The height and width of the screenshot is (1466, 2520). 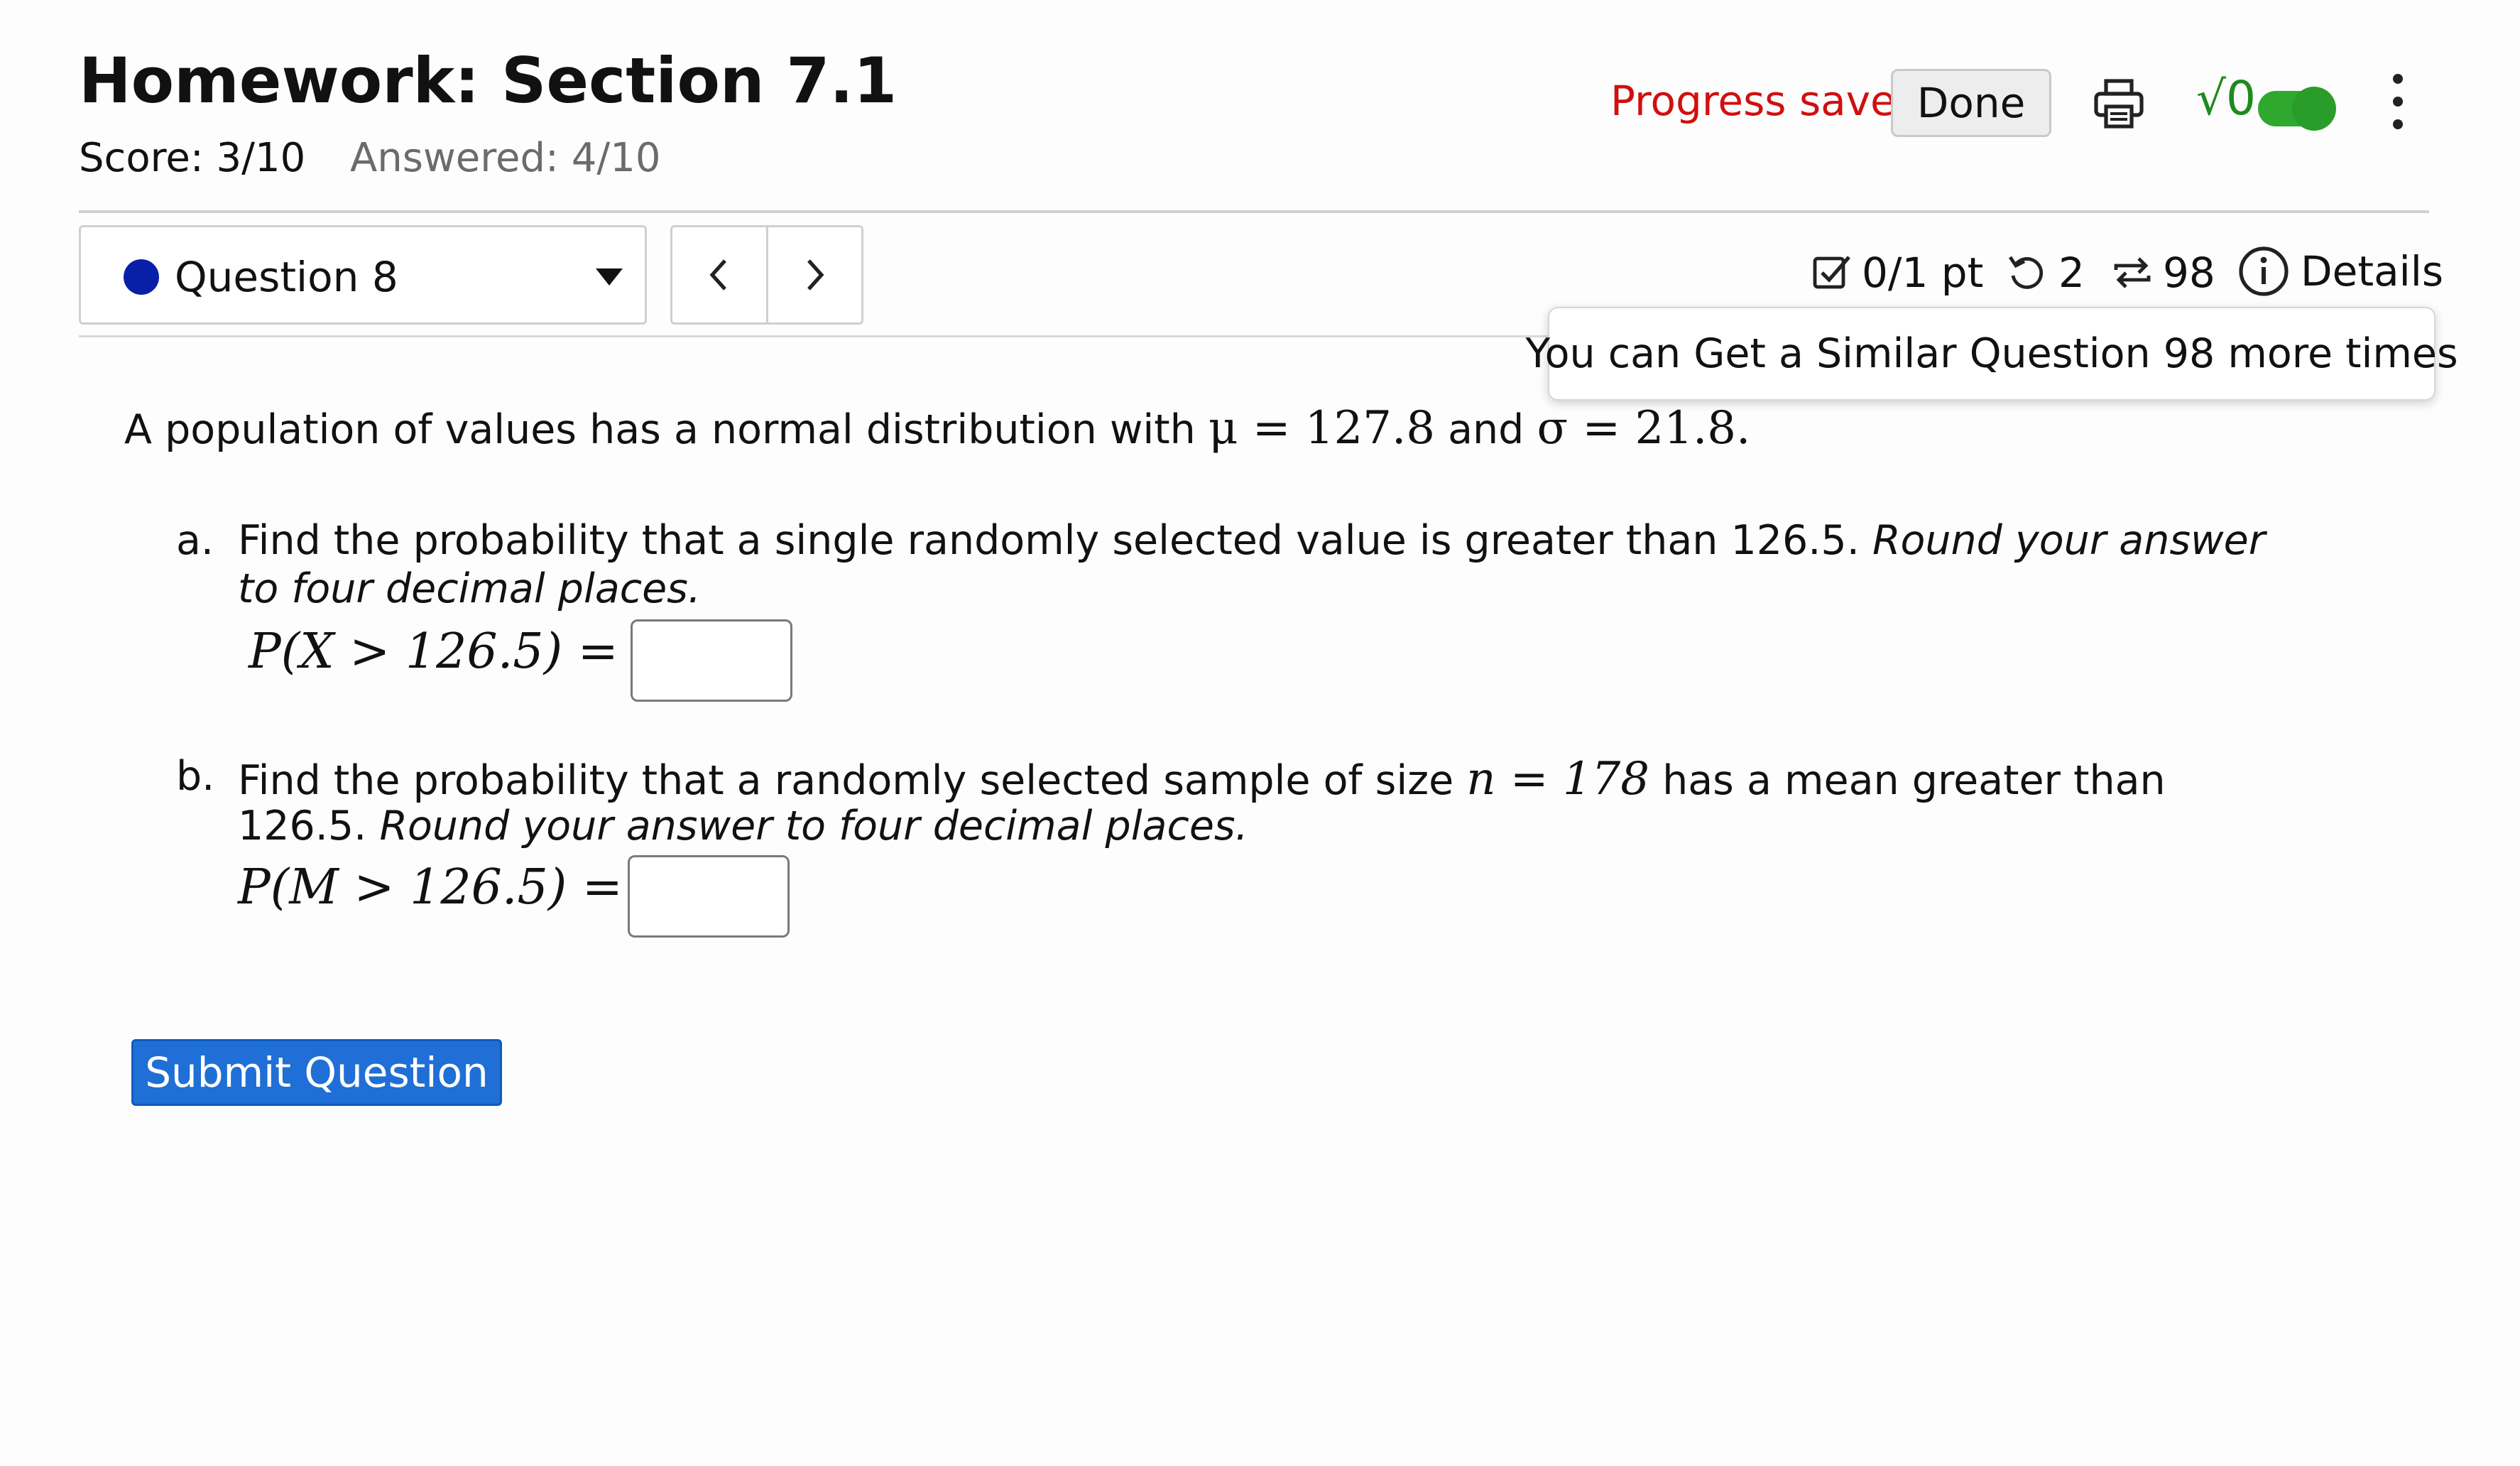 I want to click on part-b-answer-input, so click(x=709, y=897).